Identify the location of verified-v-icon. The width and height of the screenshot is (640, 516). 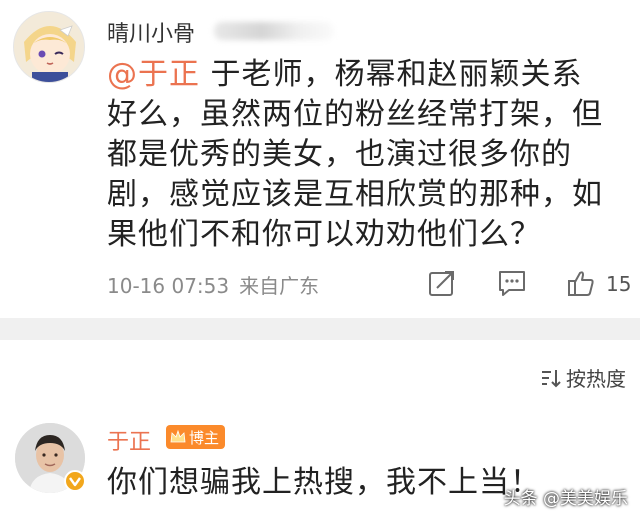
(75, 482).